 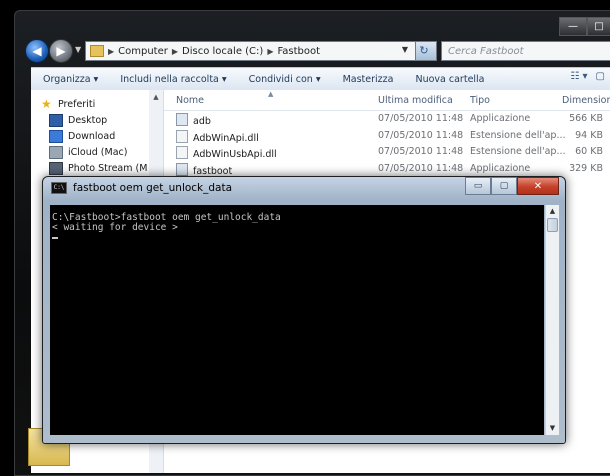 What do you see at coordinates (56, 120) in the screenshot?
I see `desktop-icon` at bounding box center [56, 120].